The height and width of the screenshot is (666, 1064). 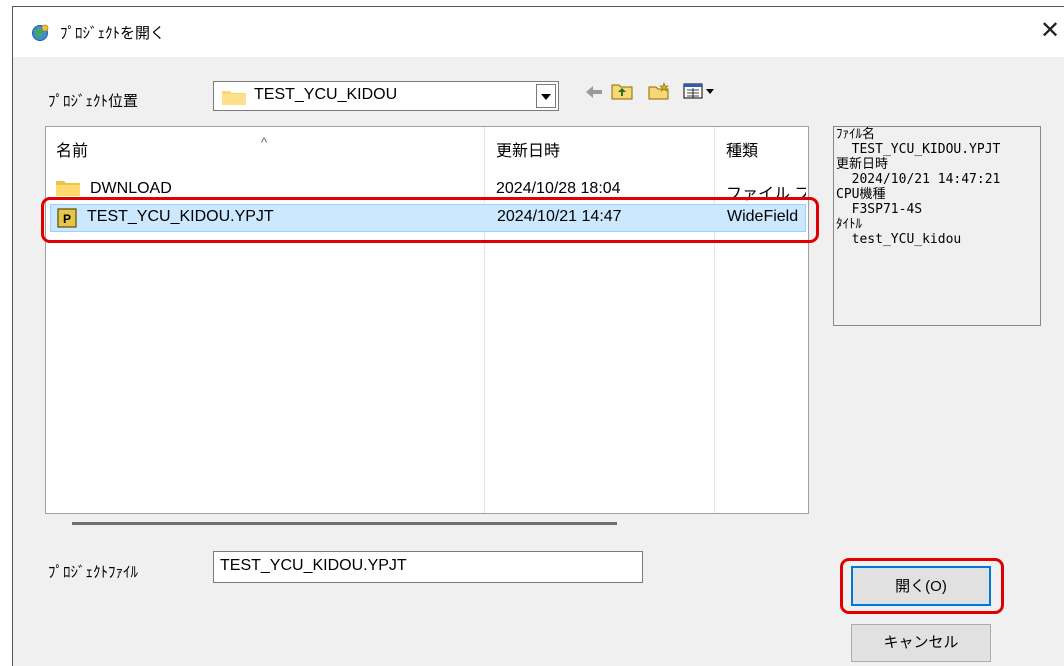 What do you see at coordinates (546, 96) in the screenshot?
I see `chevron-down-icon` at bounding box center [546, 96].